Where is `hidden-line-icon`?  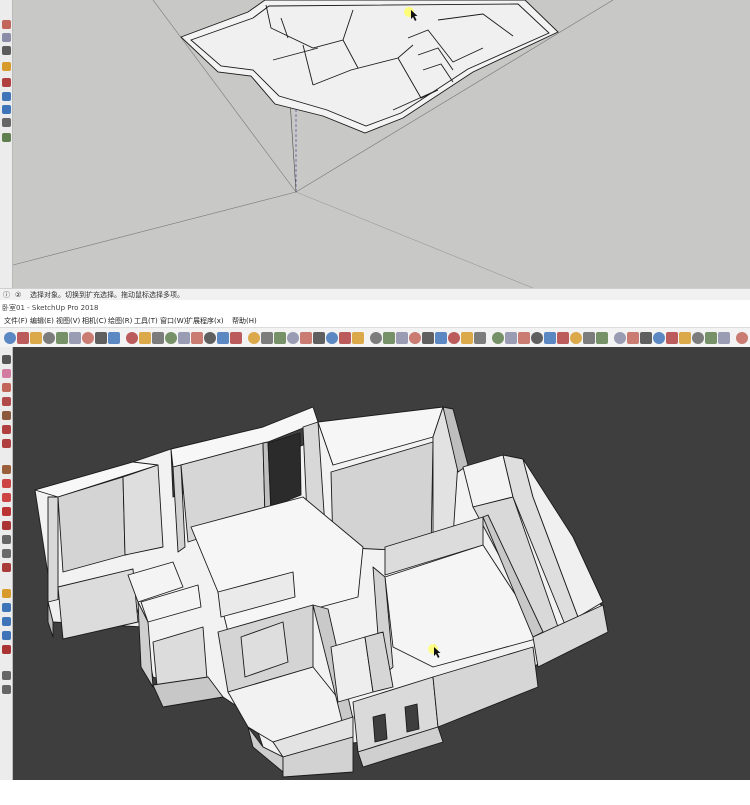 hidden-line-icon is located at coordinates (293, 338).